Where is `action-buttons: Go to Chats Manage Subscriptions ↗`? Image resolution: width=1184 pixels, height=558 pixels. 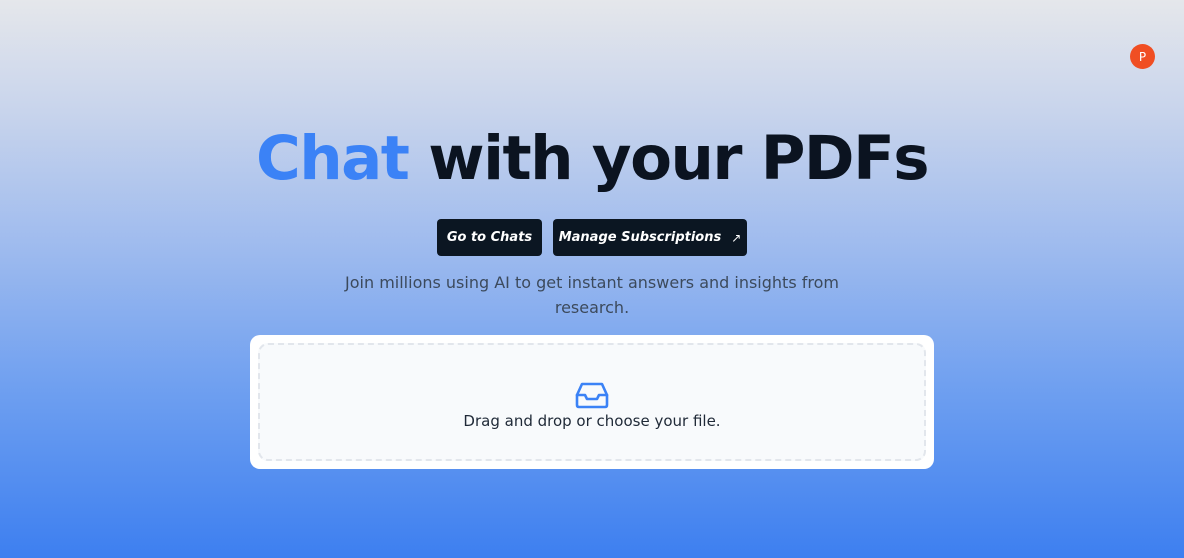
action-buttons: Go to Chats Manage Subscriptions ↗ is located at coordinates (592, 237).